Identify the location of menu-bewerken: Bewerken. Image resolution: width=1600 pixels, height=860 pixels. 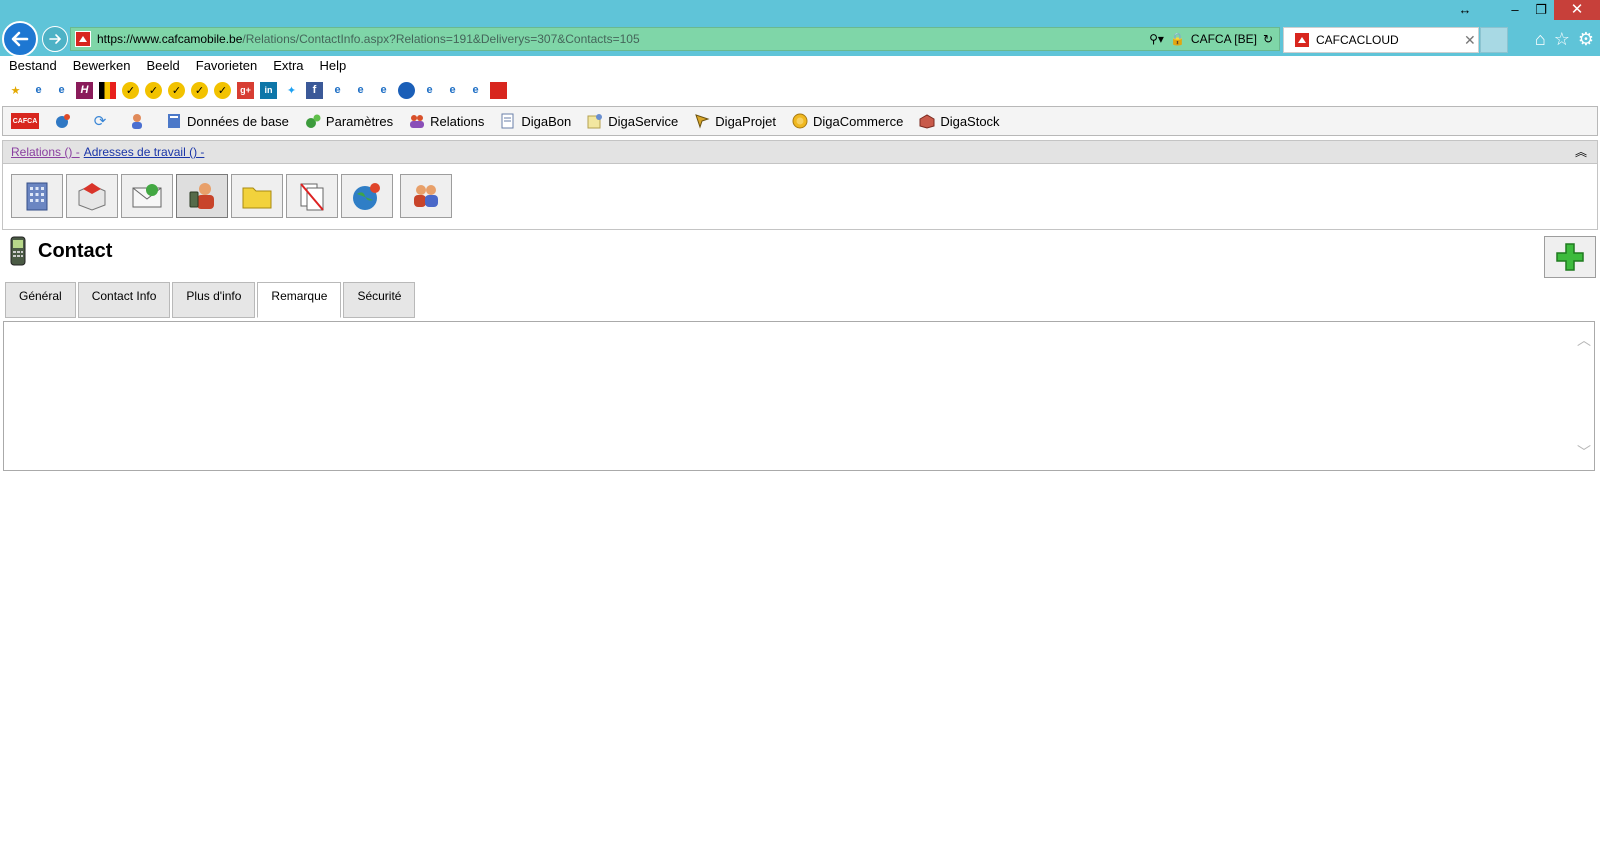
(102, 66).